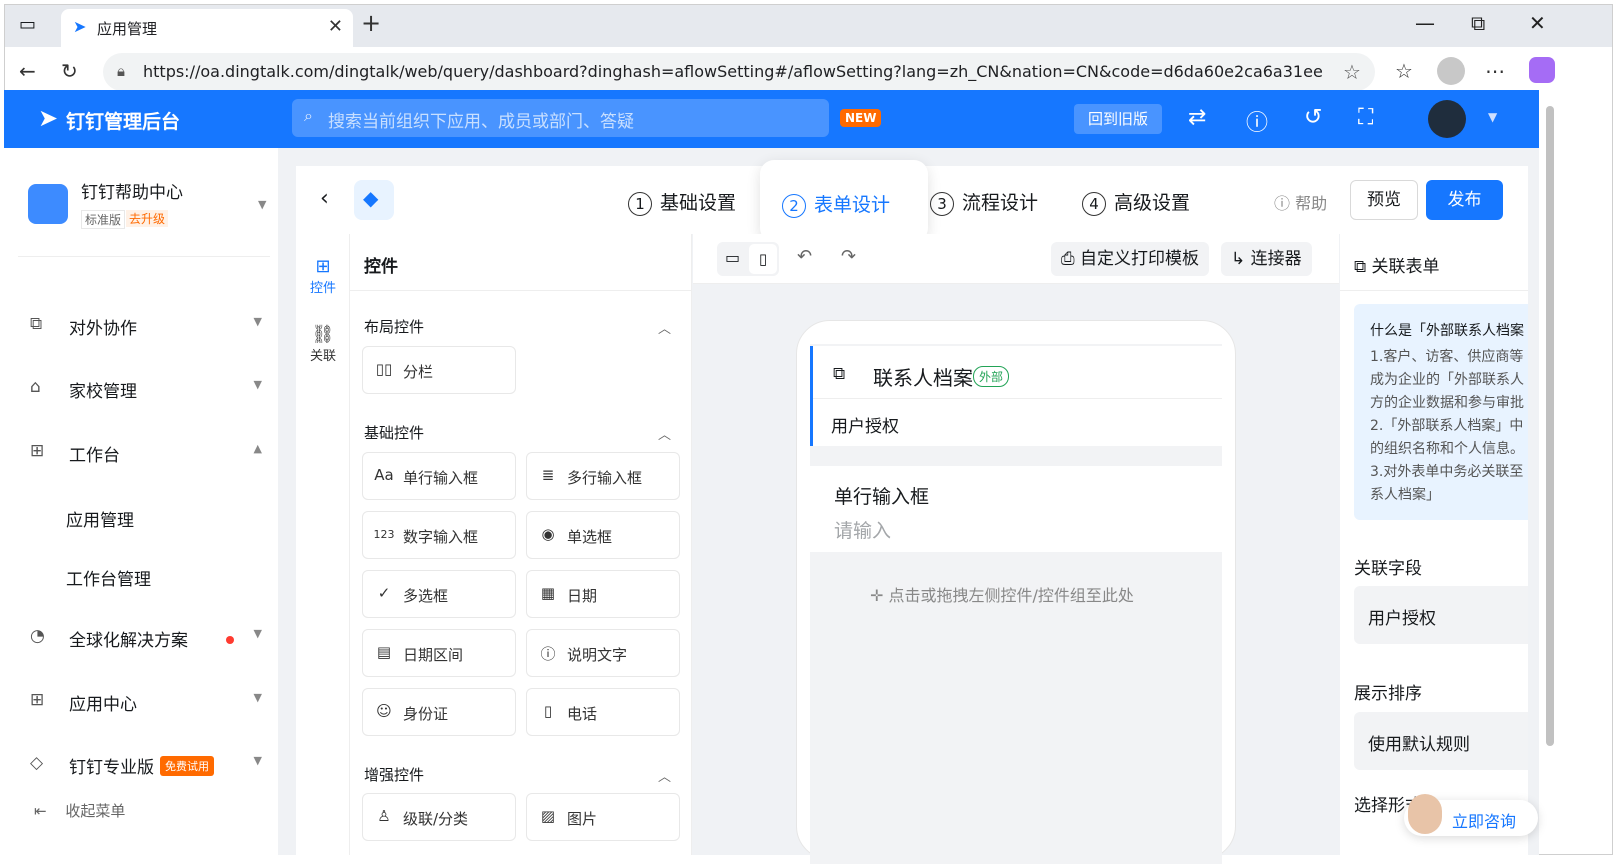 The image size is (1617, 864). What do you see at coordinates (108, 577) in the screenshot?
I see `sidebar-subitem-workbench-management: 工作台管理` at bounding box center [108, 577].